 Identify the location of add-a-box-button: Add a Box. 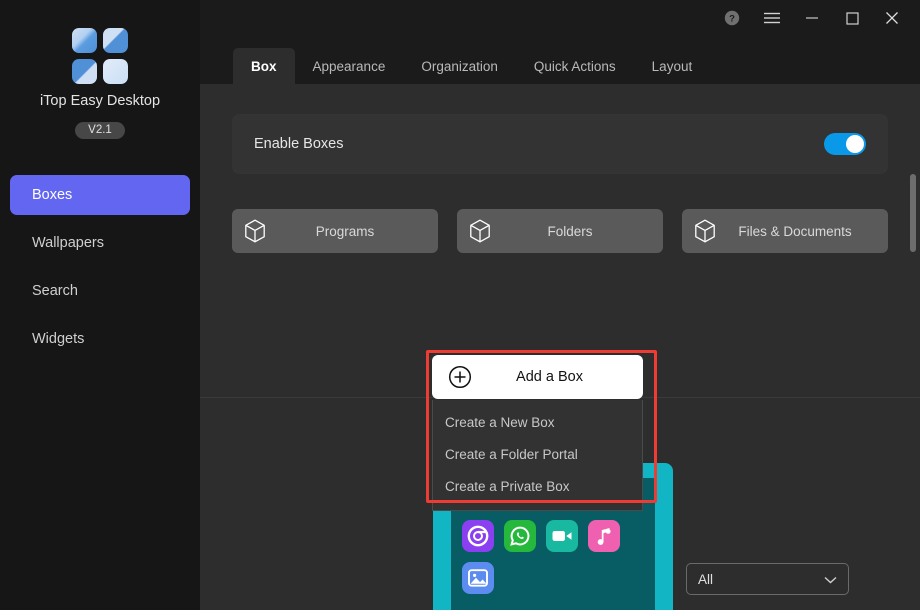
(537, 377).